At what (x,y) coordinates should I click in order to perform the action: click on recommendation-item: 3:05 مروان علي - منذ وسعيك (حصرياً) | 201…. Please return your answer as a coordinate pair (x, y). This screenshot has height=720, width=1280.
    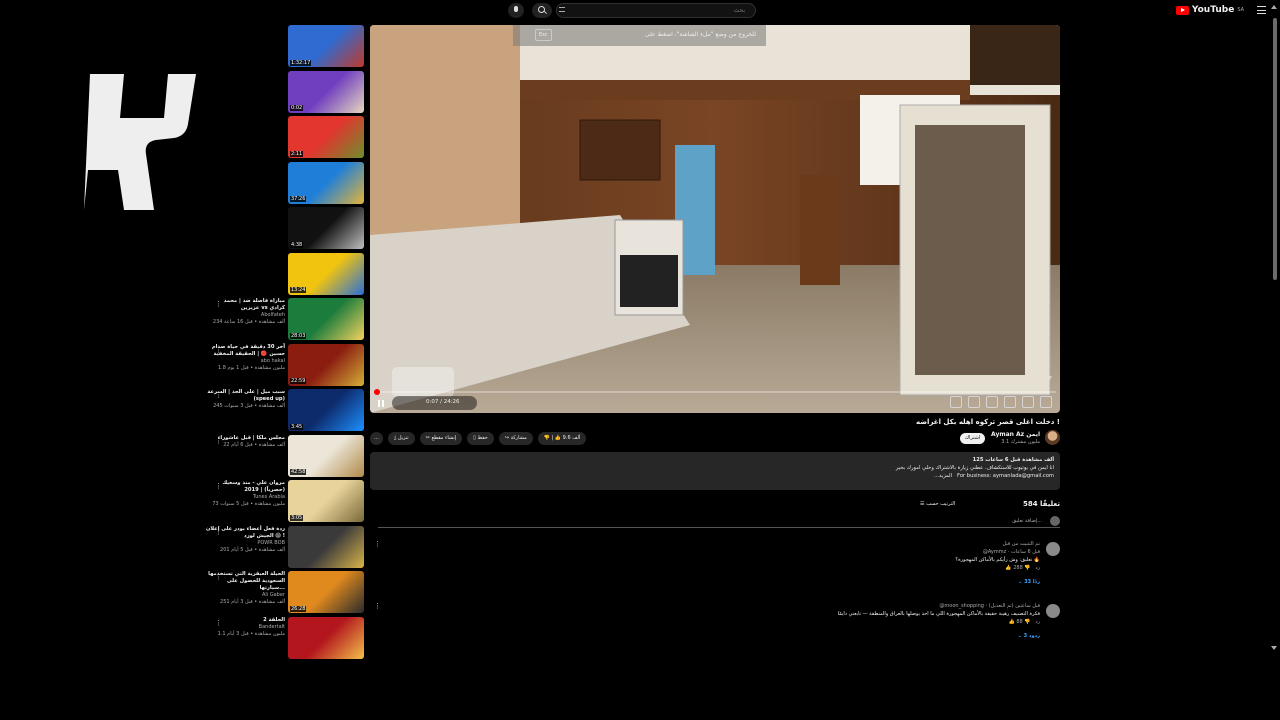
    Looking at the image, I should click on (285, 503).